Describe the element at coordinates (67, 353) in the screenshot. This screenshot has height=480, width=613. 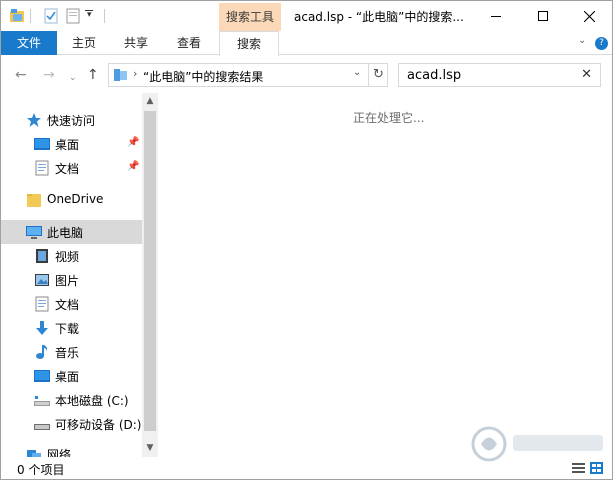
I see `nav-label: 音乐` at that location.